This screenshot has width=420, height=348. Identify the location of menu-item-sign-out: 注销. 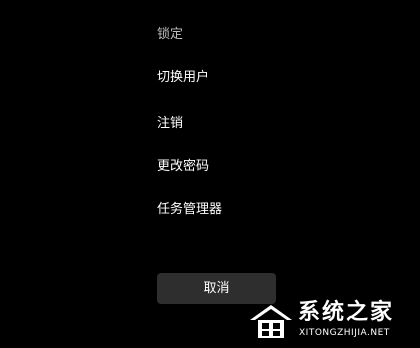
(170, 124).